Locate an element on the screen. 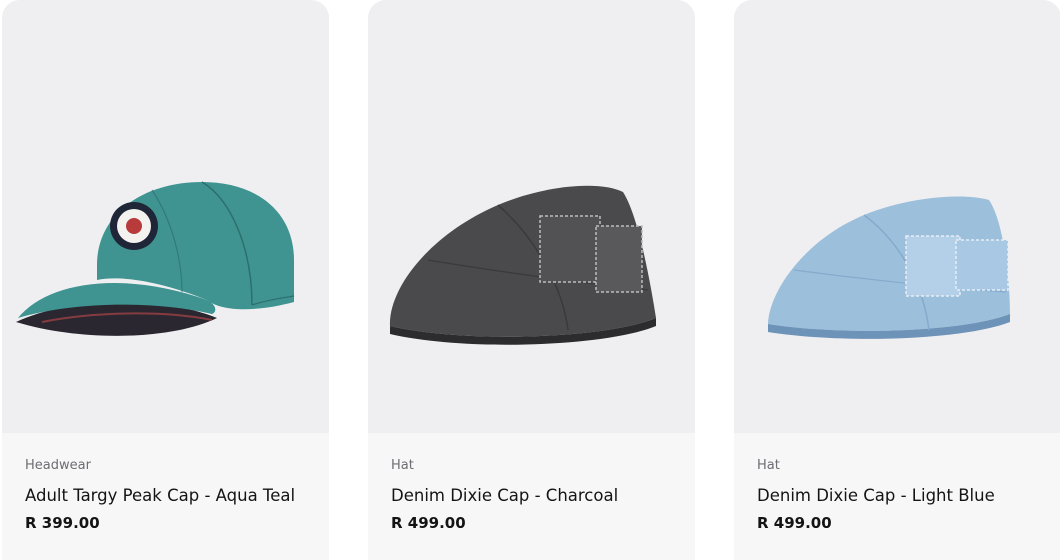  product-title: Denim Dixie Cap - Charcoal is located at coordinates (533, 495).